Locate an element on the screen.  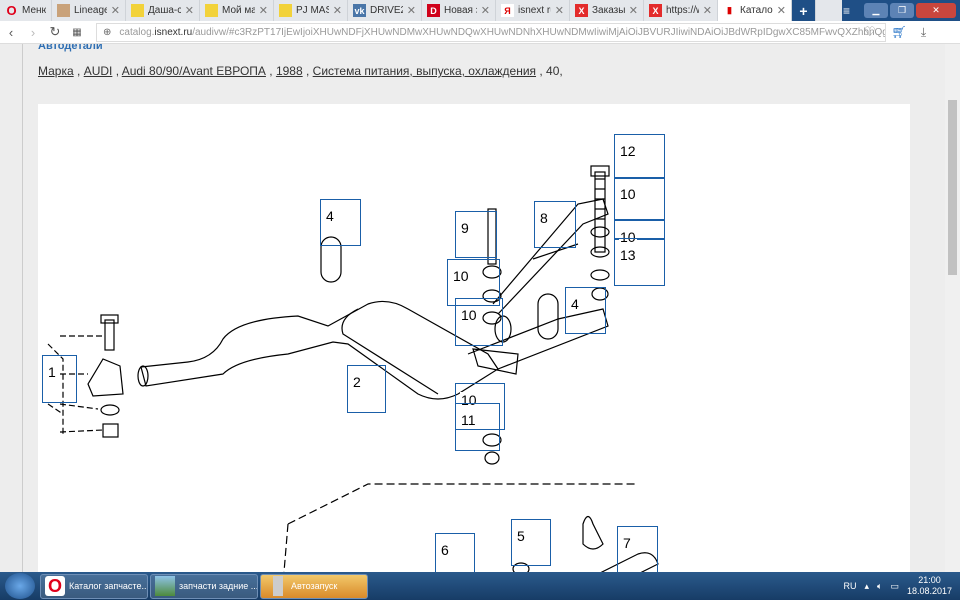
tab-title: PJ MASKS г is located at coordinates (312, 10).